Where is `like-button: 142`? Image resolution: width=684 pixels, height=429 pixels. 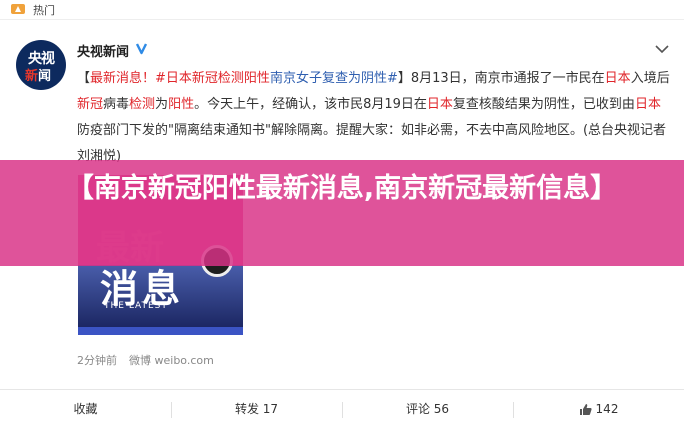 like-button: 142 is located at coordinates (598, 409).